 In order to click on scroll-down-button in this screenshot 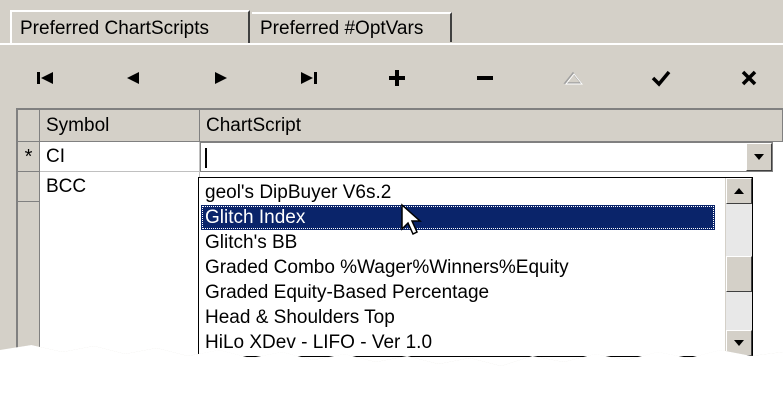, I will do `click(739, 343)`.